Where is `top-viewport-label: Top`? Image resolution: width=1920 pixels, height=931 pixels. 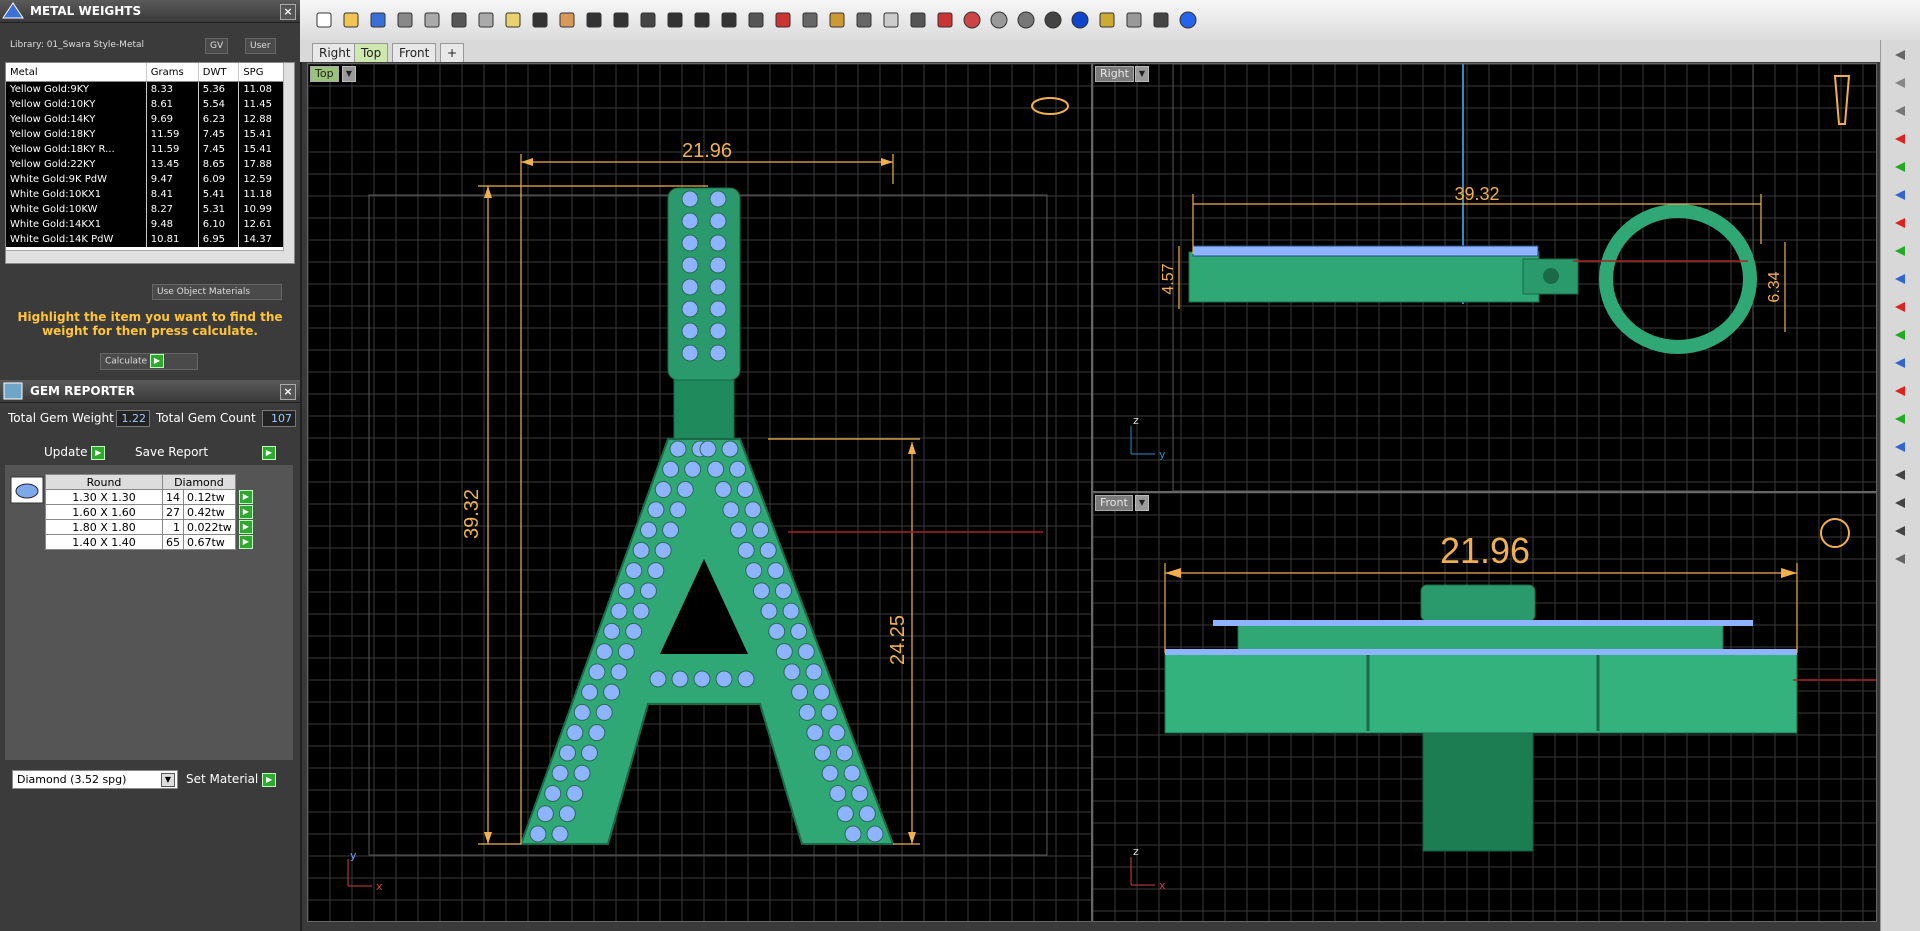
top-viewport-label: Top is located at coordinates (324, 74).